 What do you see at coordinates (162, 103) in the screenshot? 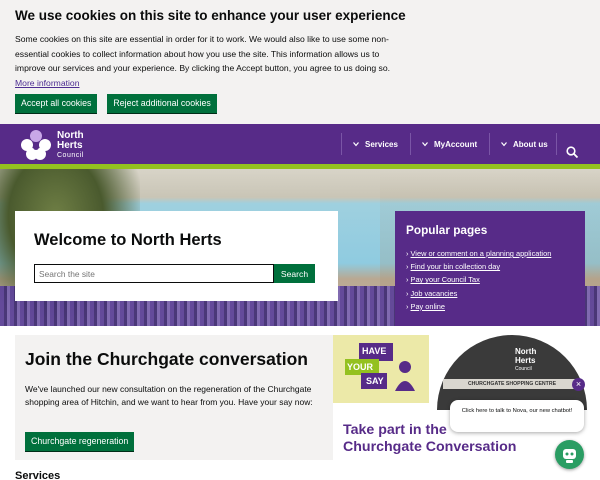
I see `reject-cookies-button: Reject additional cookies` at bounding box center [162, 103].